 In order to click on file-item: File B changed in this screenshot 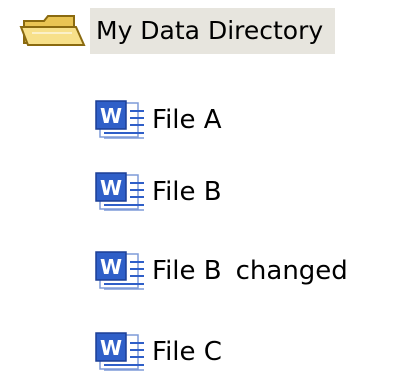, I will do `click(221, 271)`.